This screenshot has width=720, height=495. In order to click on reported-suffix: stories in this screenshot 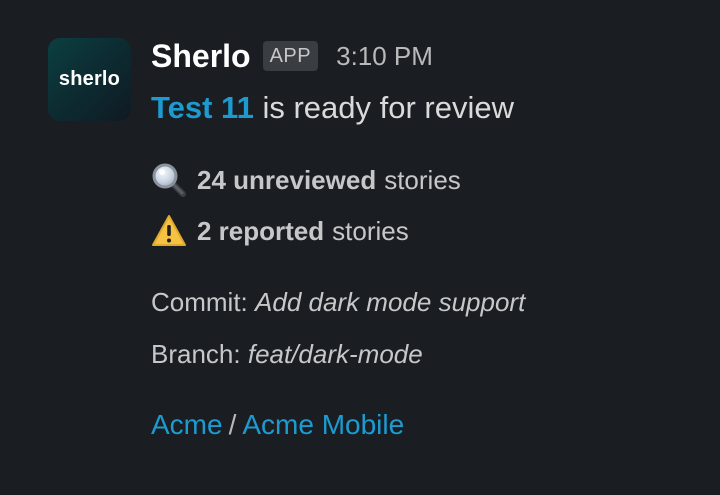, I will do `click(370, 230)`.